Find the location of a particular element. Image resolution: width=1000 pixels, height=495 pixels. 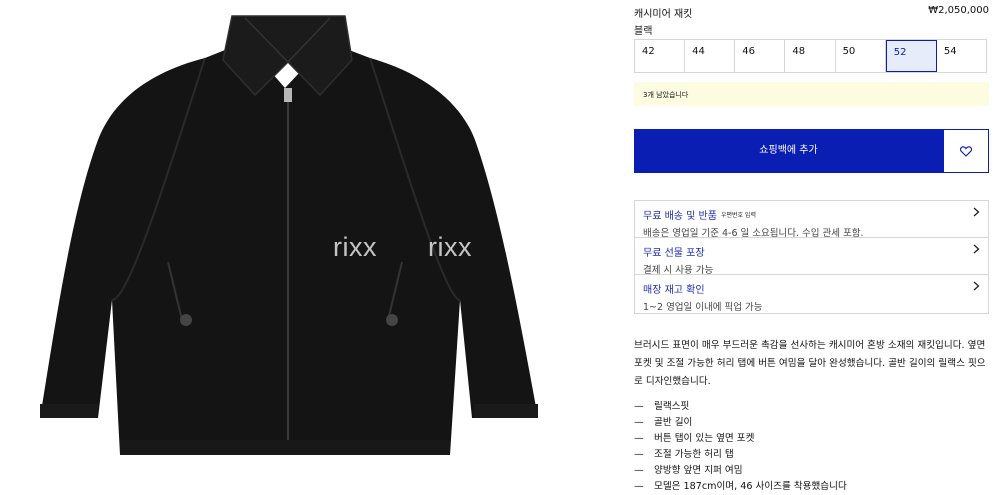

wishlist-button is located at coordinates (966, 151).